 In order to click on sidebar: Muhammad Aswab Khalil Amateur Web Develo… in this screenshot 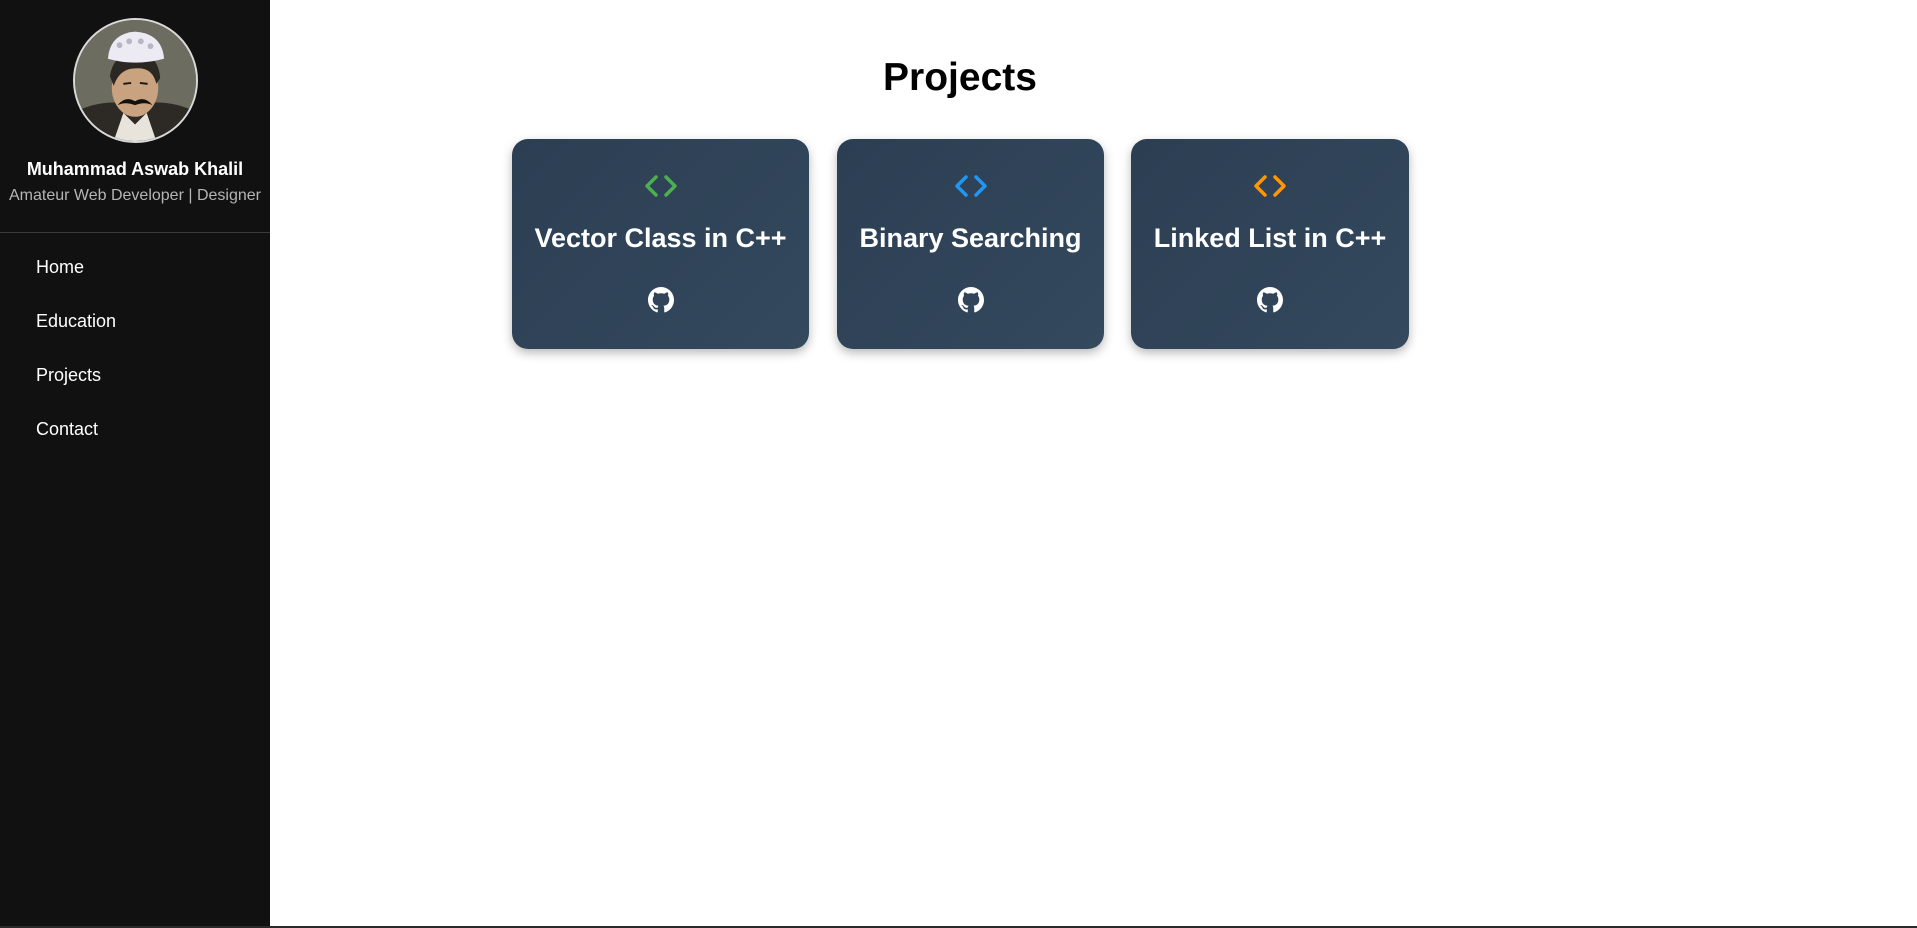, I will do `click(135, 464)`.